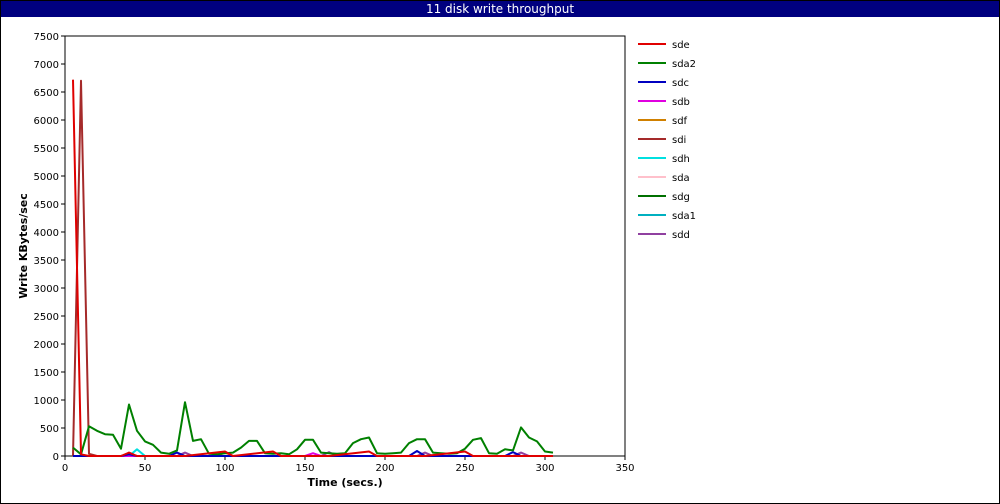 The image size is (1000, 504). I want to click on y-tick-label: 4000, so click(46, 233).